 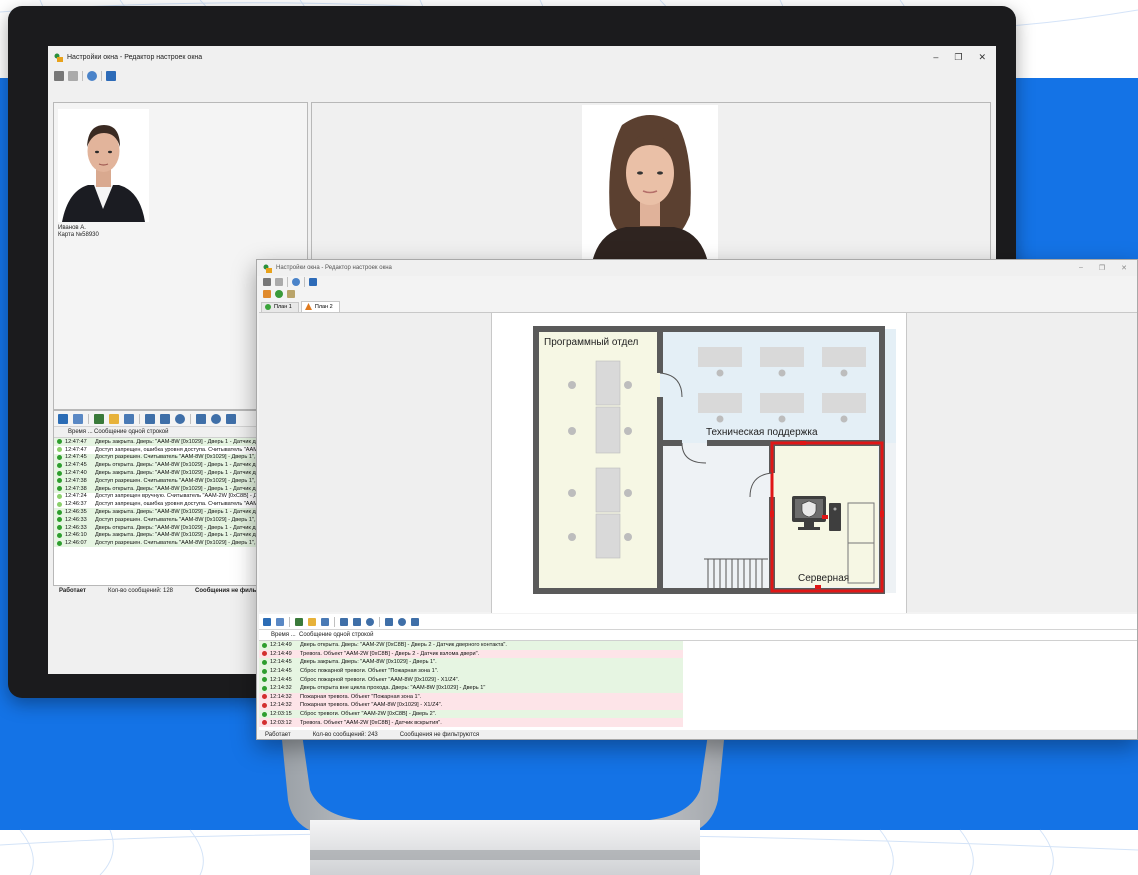 I want to click on plan-toolbar, so click(x=697, y=294).